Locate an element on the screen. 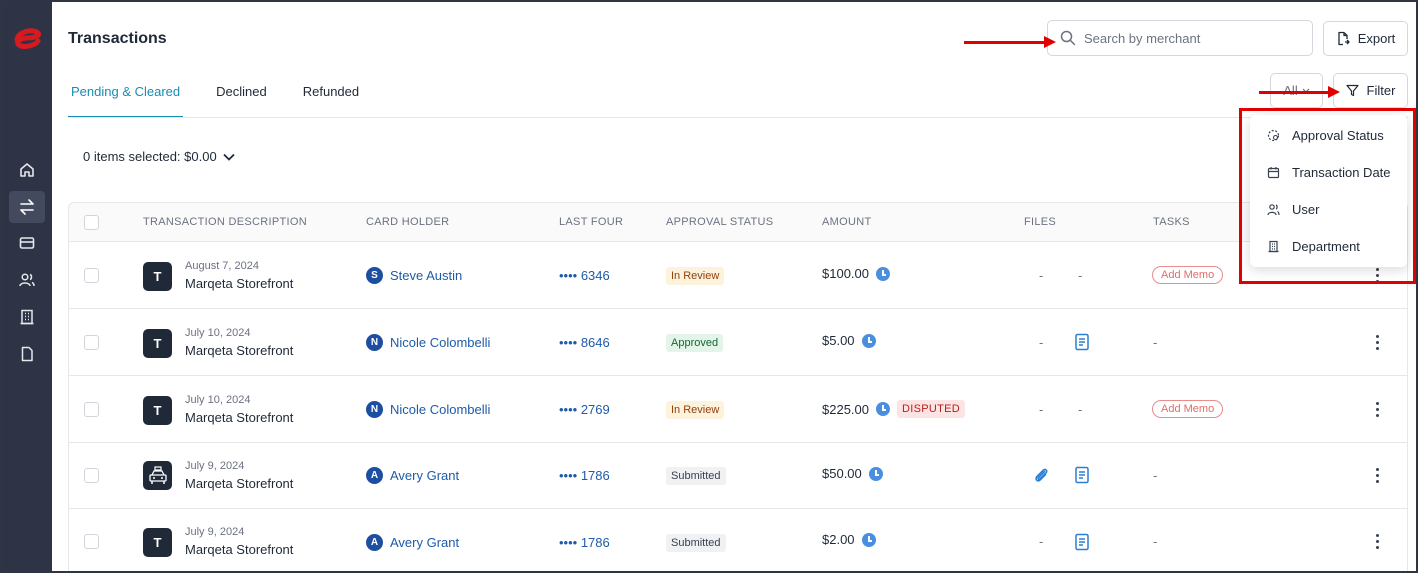 The width and height of the screenshot is (1418, 573). last-four: •••• 6346 is located at coordinates (584, 275).